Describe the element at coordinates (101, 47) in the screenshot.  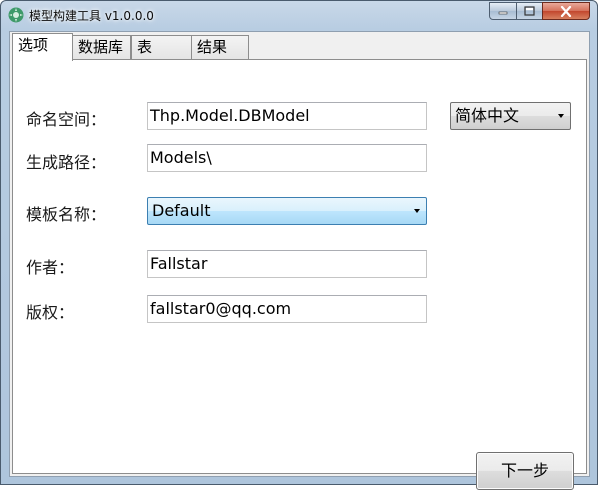
I see `tab-database: 数据库` at that location.